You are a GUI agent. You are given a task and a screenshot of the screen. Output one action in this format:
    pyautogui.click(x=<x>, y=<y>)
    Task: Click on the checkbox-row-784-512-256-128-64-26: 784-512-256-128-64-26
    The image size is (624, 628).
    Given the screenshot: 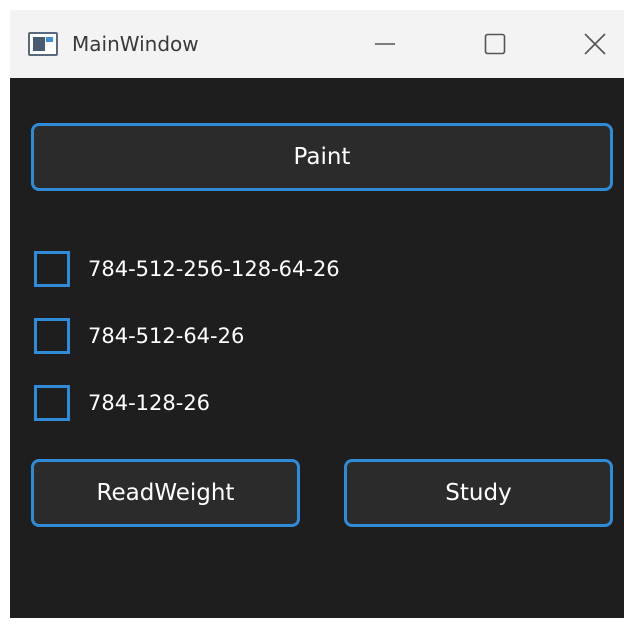 What is the action you would take?
    pyautogui.click(x=187, y=269)
    